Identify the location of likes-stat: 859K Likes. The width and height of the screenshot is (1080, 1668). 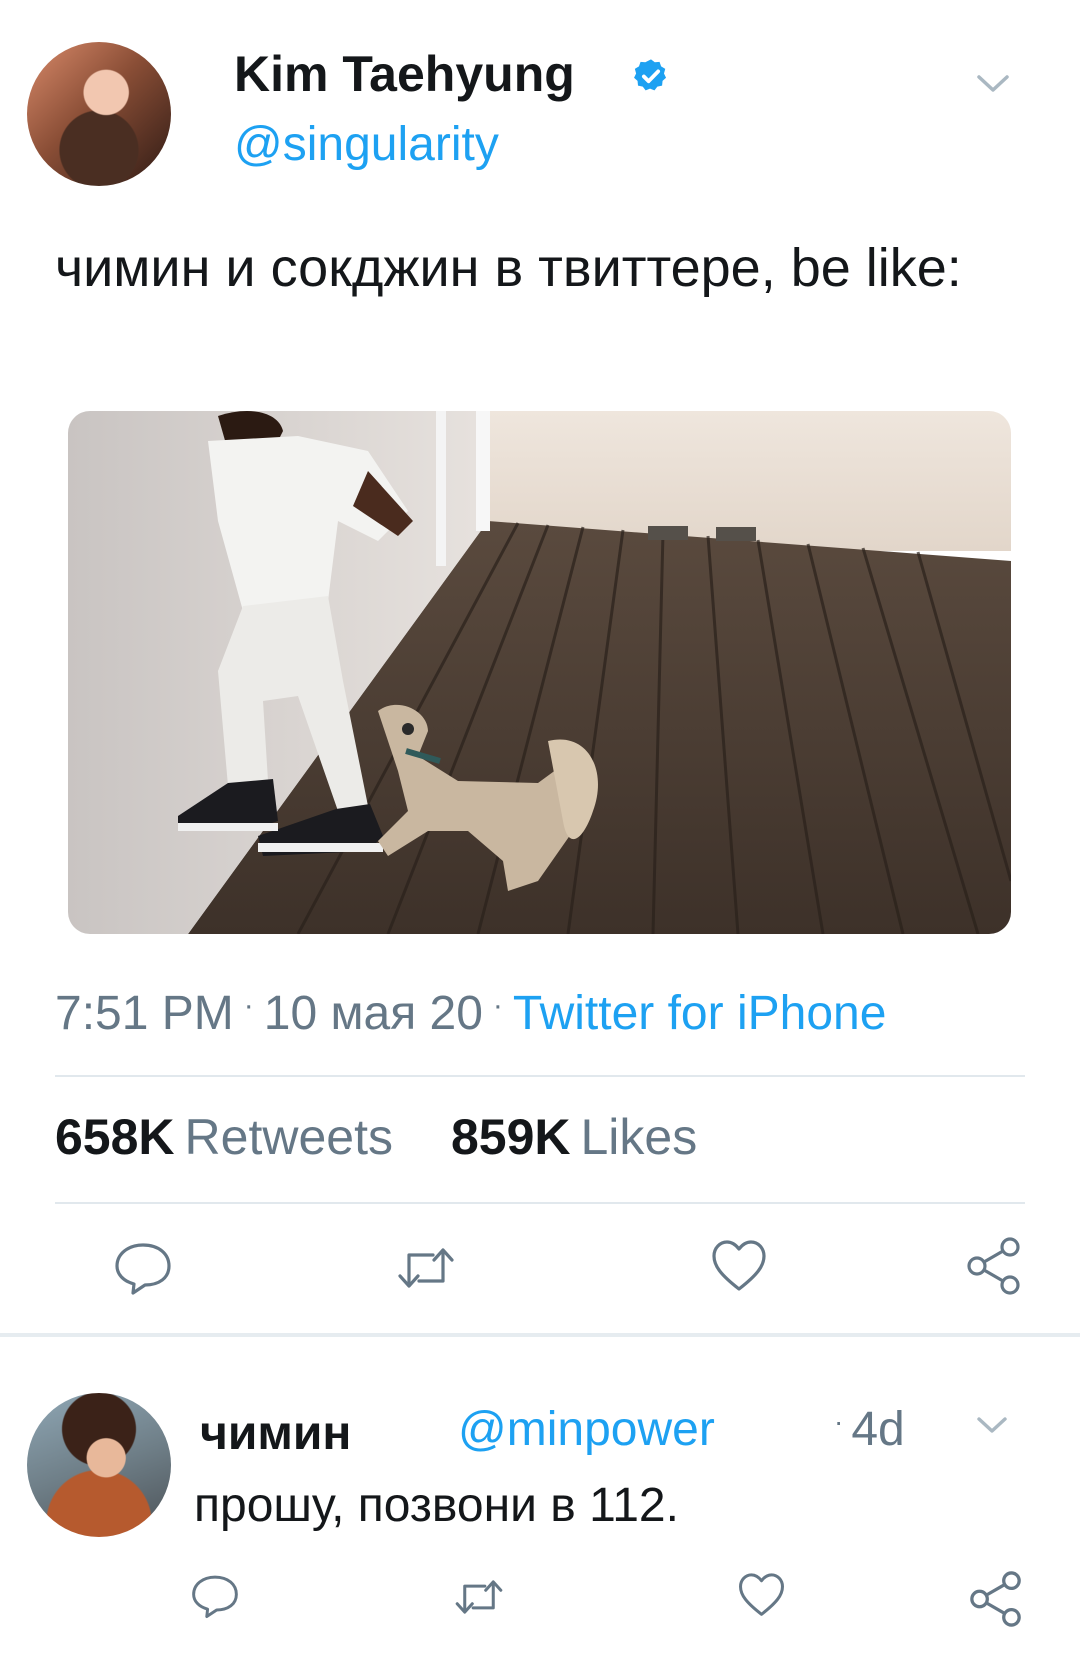
(574, 1137).